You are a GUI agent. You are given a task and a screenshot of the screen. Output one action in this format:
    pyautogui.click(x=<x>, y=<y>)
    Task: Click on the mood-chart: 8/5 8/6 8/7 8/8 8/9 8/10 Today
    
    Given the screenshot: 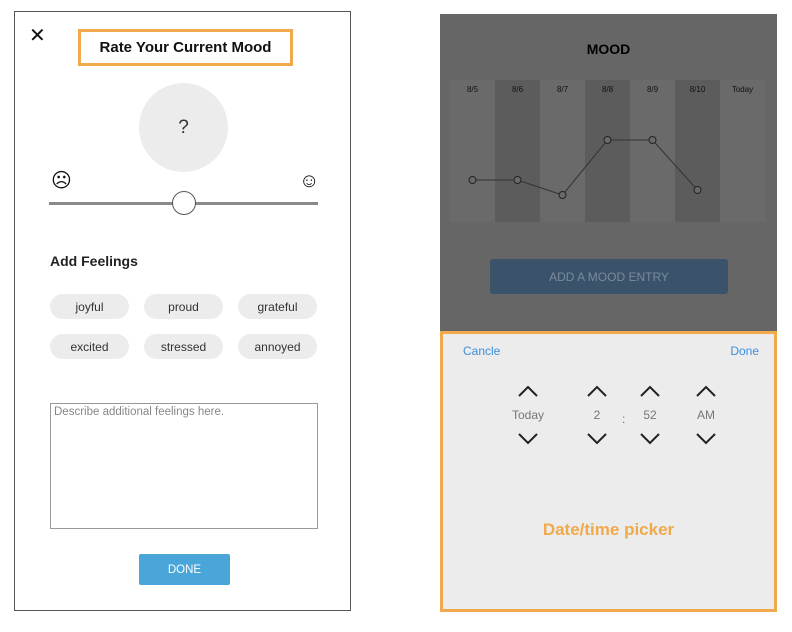 What is the action you would take?
    pyautogui.click(x=607, y=151)
    